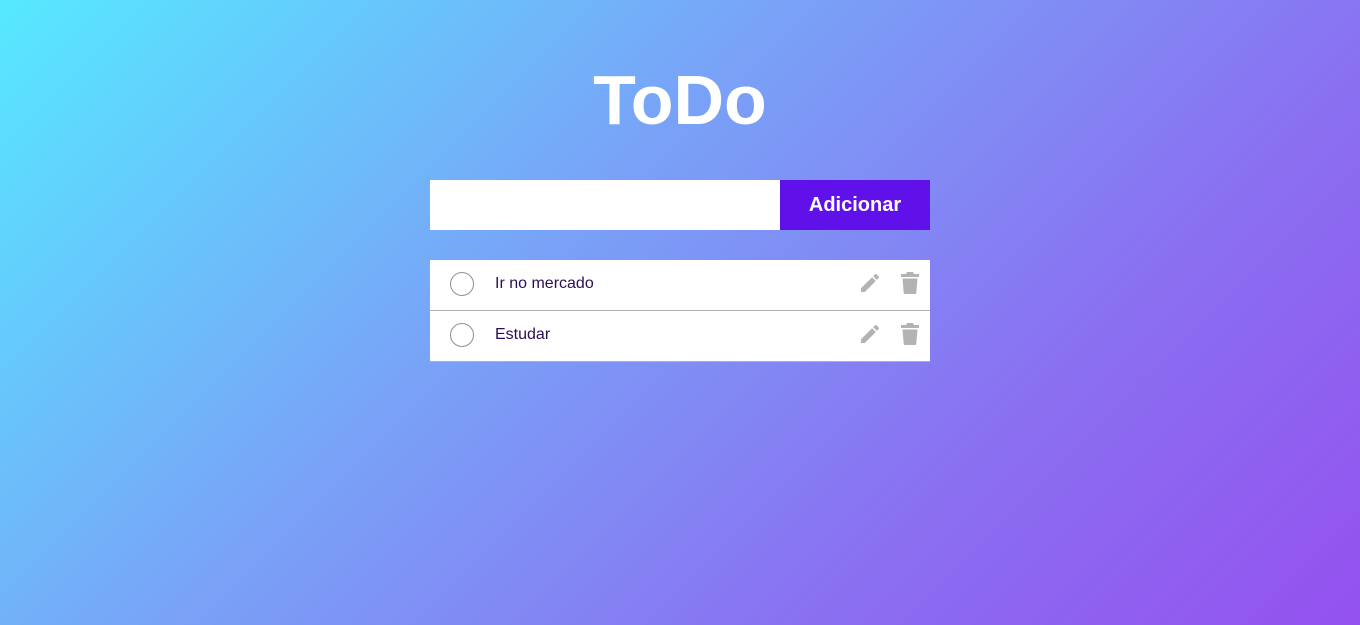 Image resolution: width=1360 pixels, height=625 pixels. I want to click on task-list: Ir no mercado Estudar, so click(680, 311).